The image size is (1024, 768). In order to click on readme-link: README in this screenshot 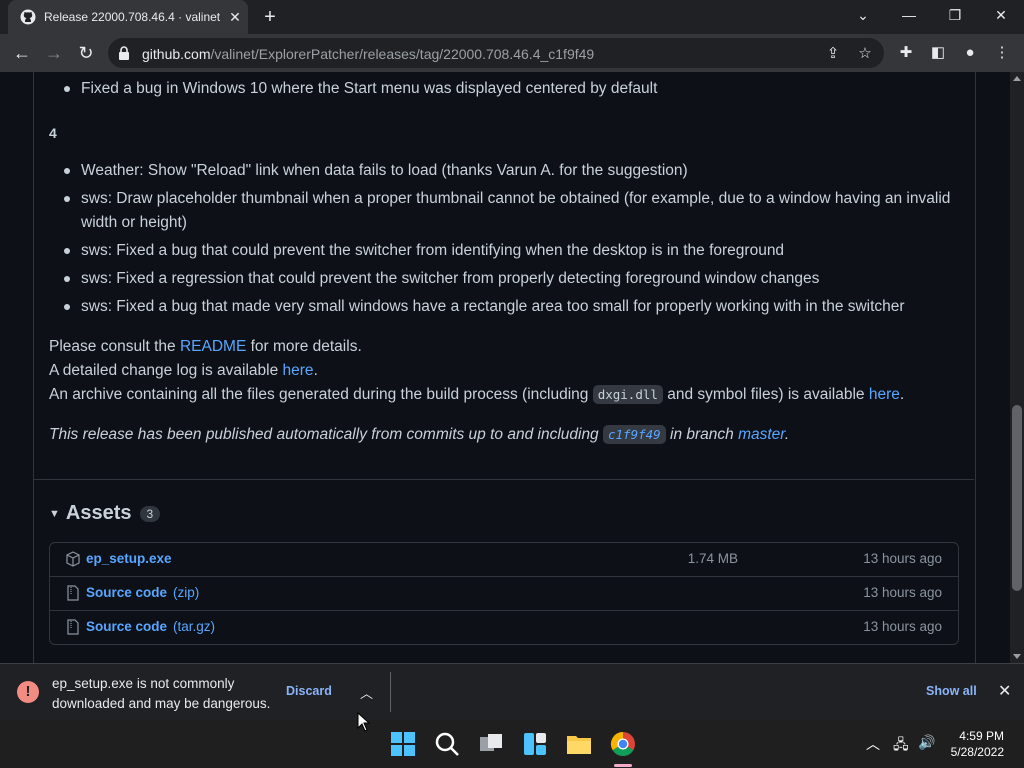, I will do `click(213, 346)`.